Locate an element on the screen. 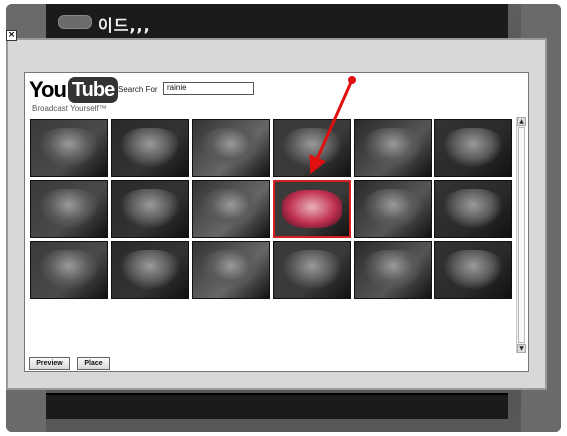  scroll-thumb is located at coordinates (521, 235).